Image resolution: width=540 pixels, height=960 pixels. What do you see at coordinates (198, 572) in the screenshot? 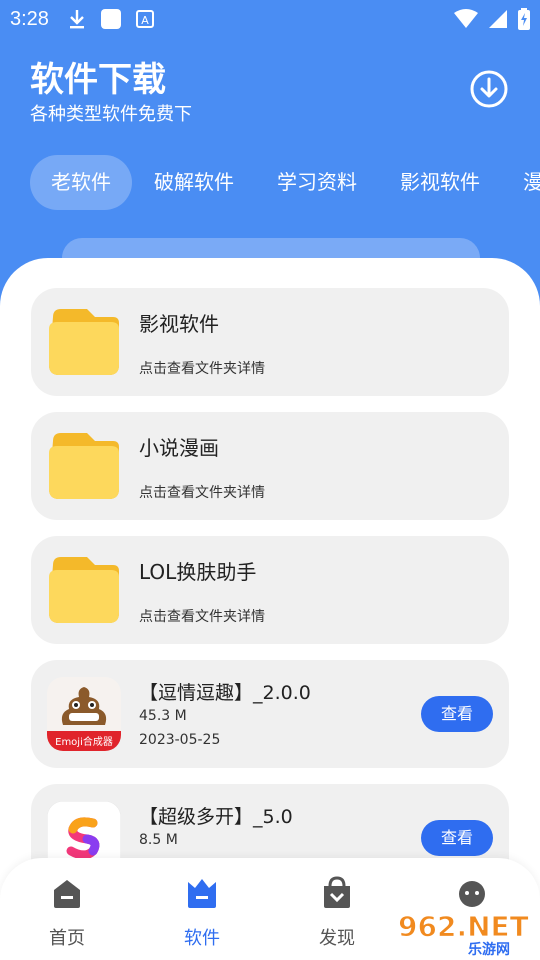
I see `folder-title: LOL换肤助手` at bounding box center [198, 572].